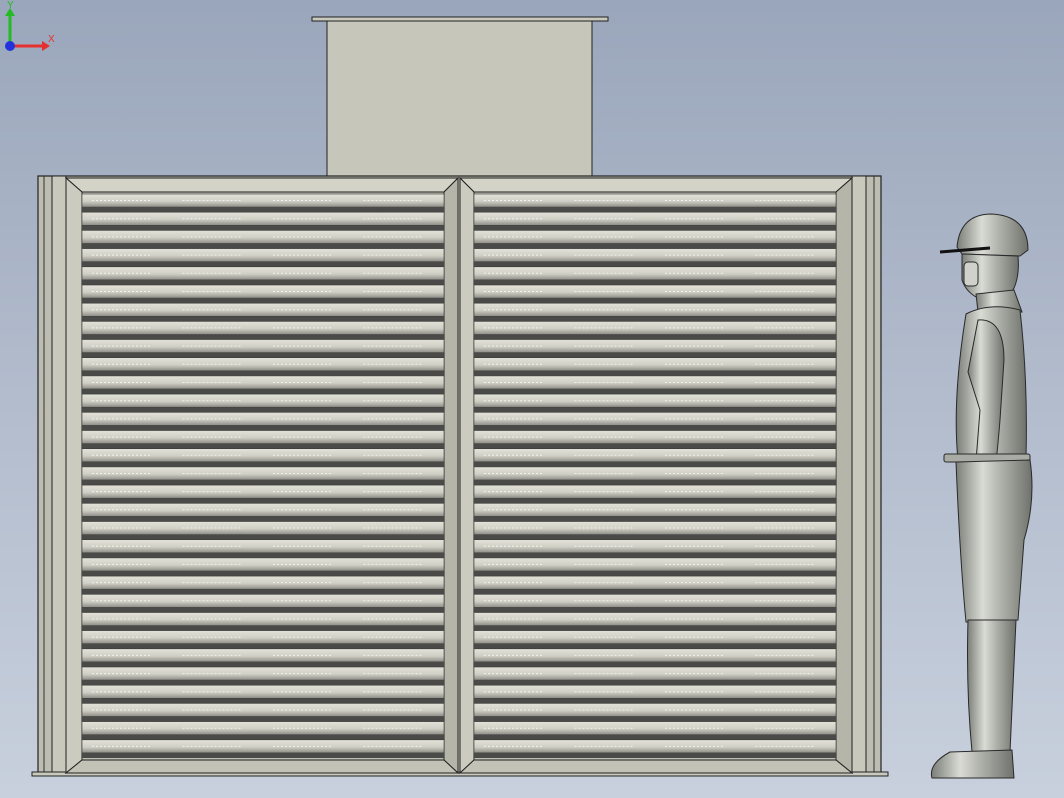  Describe the element at coordinates (30, 25) in the screenshot. I see `coordinate-triad: X Y` at that location.